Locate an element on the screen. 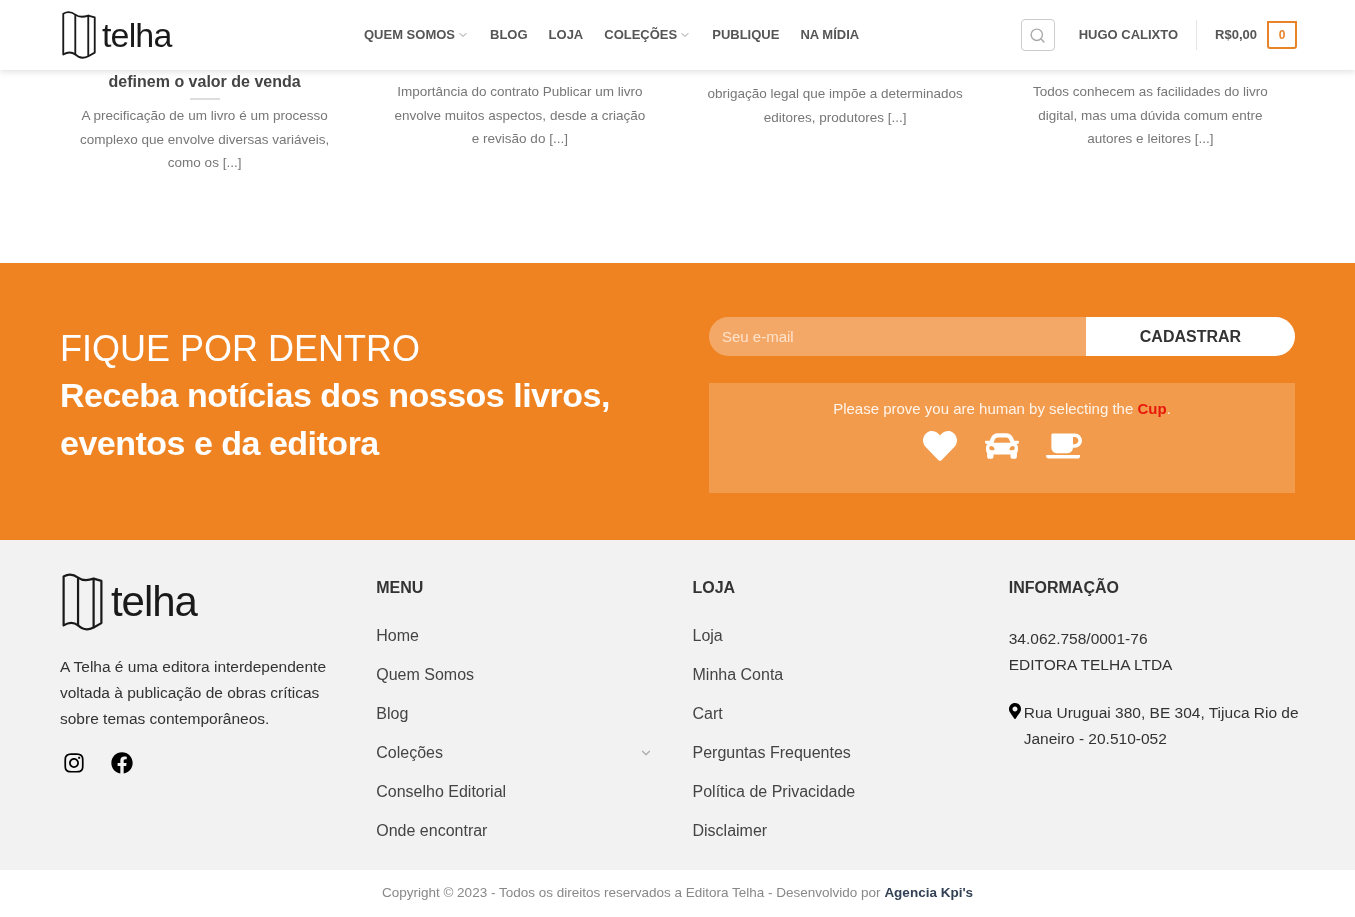 This screenshot has height=917, width=1355. post-excerpt: Todos conhecem as facilidades do livro digital, mas uma dúvida comum entre autores e leitores [...] is located at coordinates (1150, 115).